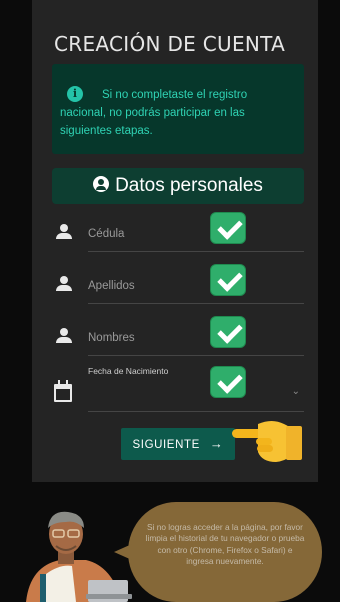 This screenshot has height=602, width=340. I want to click on arrow-right-icon: →, so click(216, 443).